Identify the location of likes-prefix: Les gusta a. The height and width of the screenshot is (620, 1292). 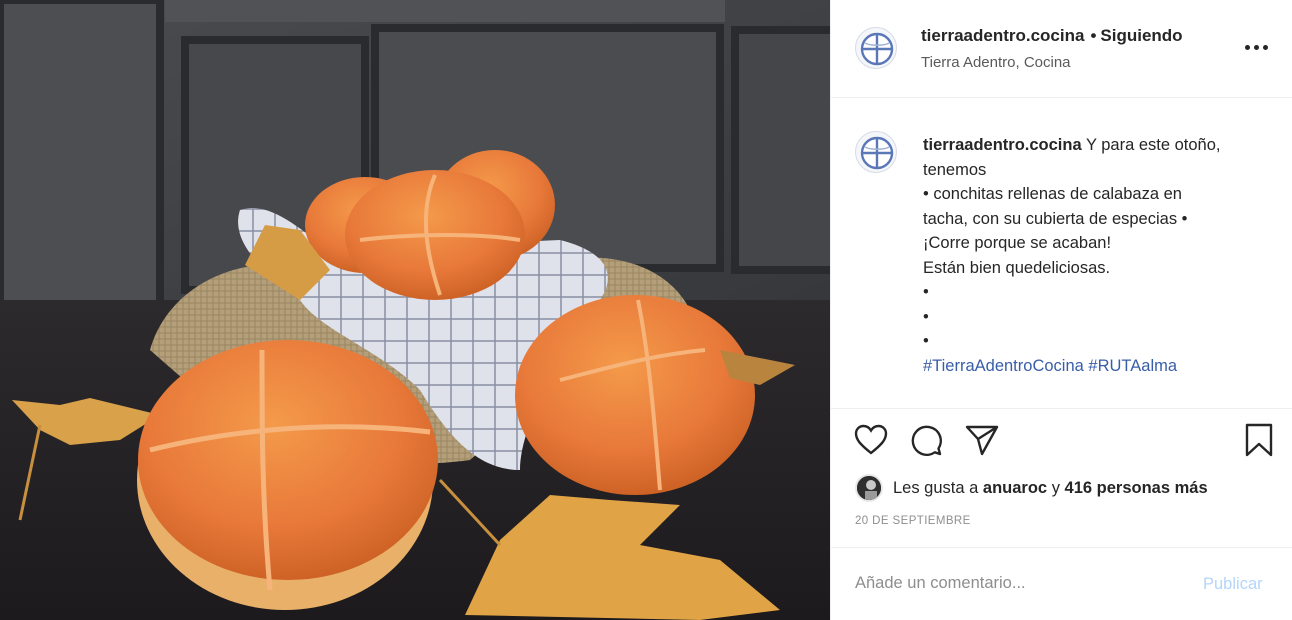
(936, 487).